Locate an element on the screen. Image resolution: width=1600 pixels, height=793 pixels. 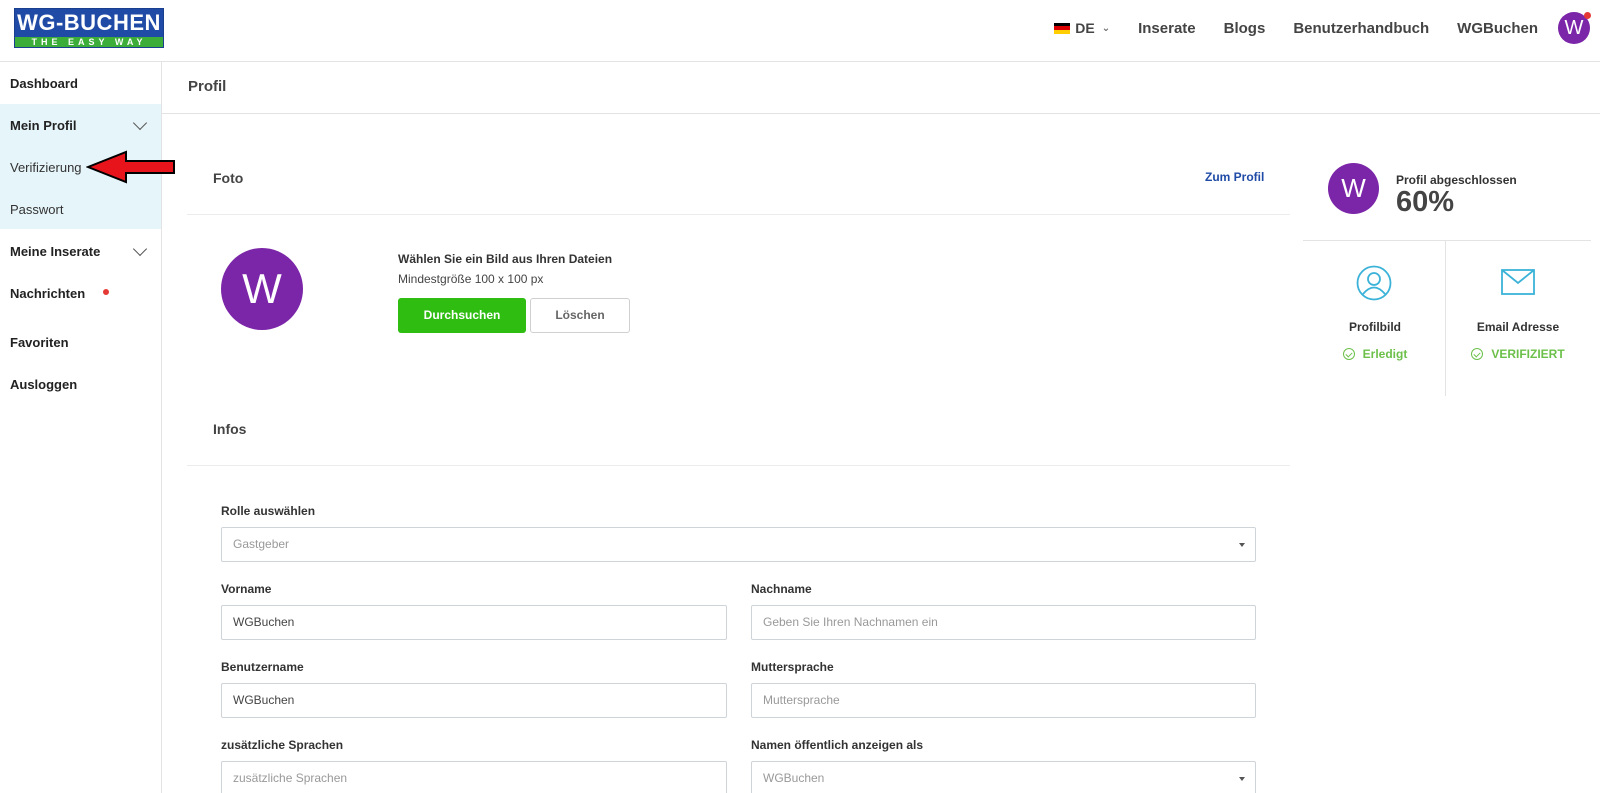
username-value: WGBuchen is located at coordinates (264, 700).